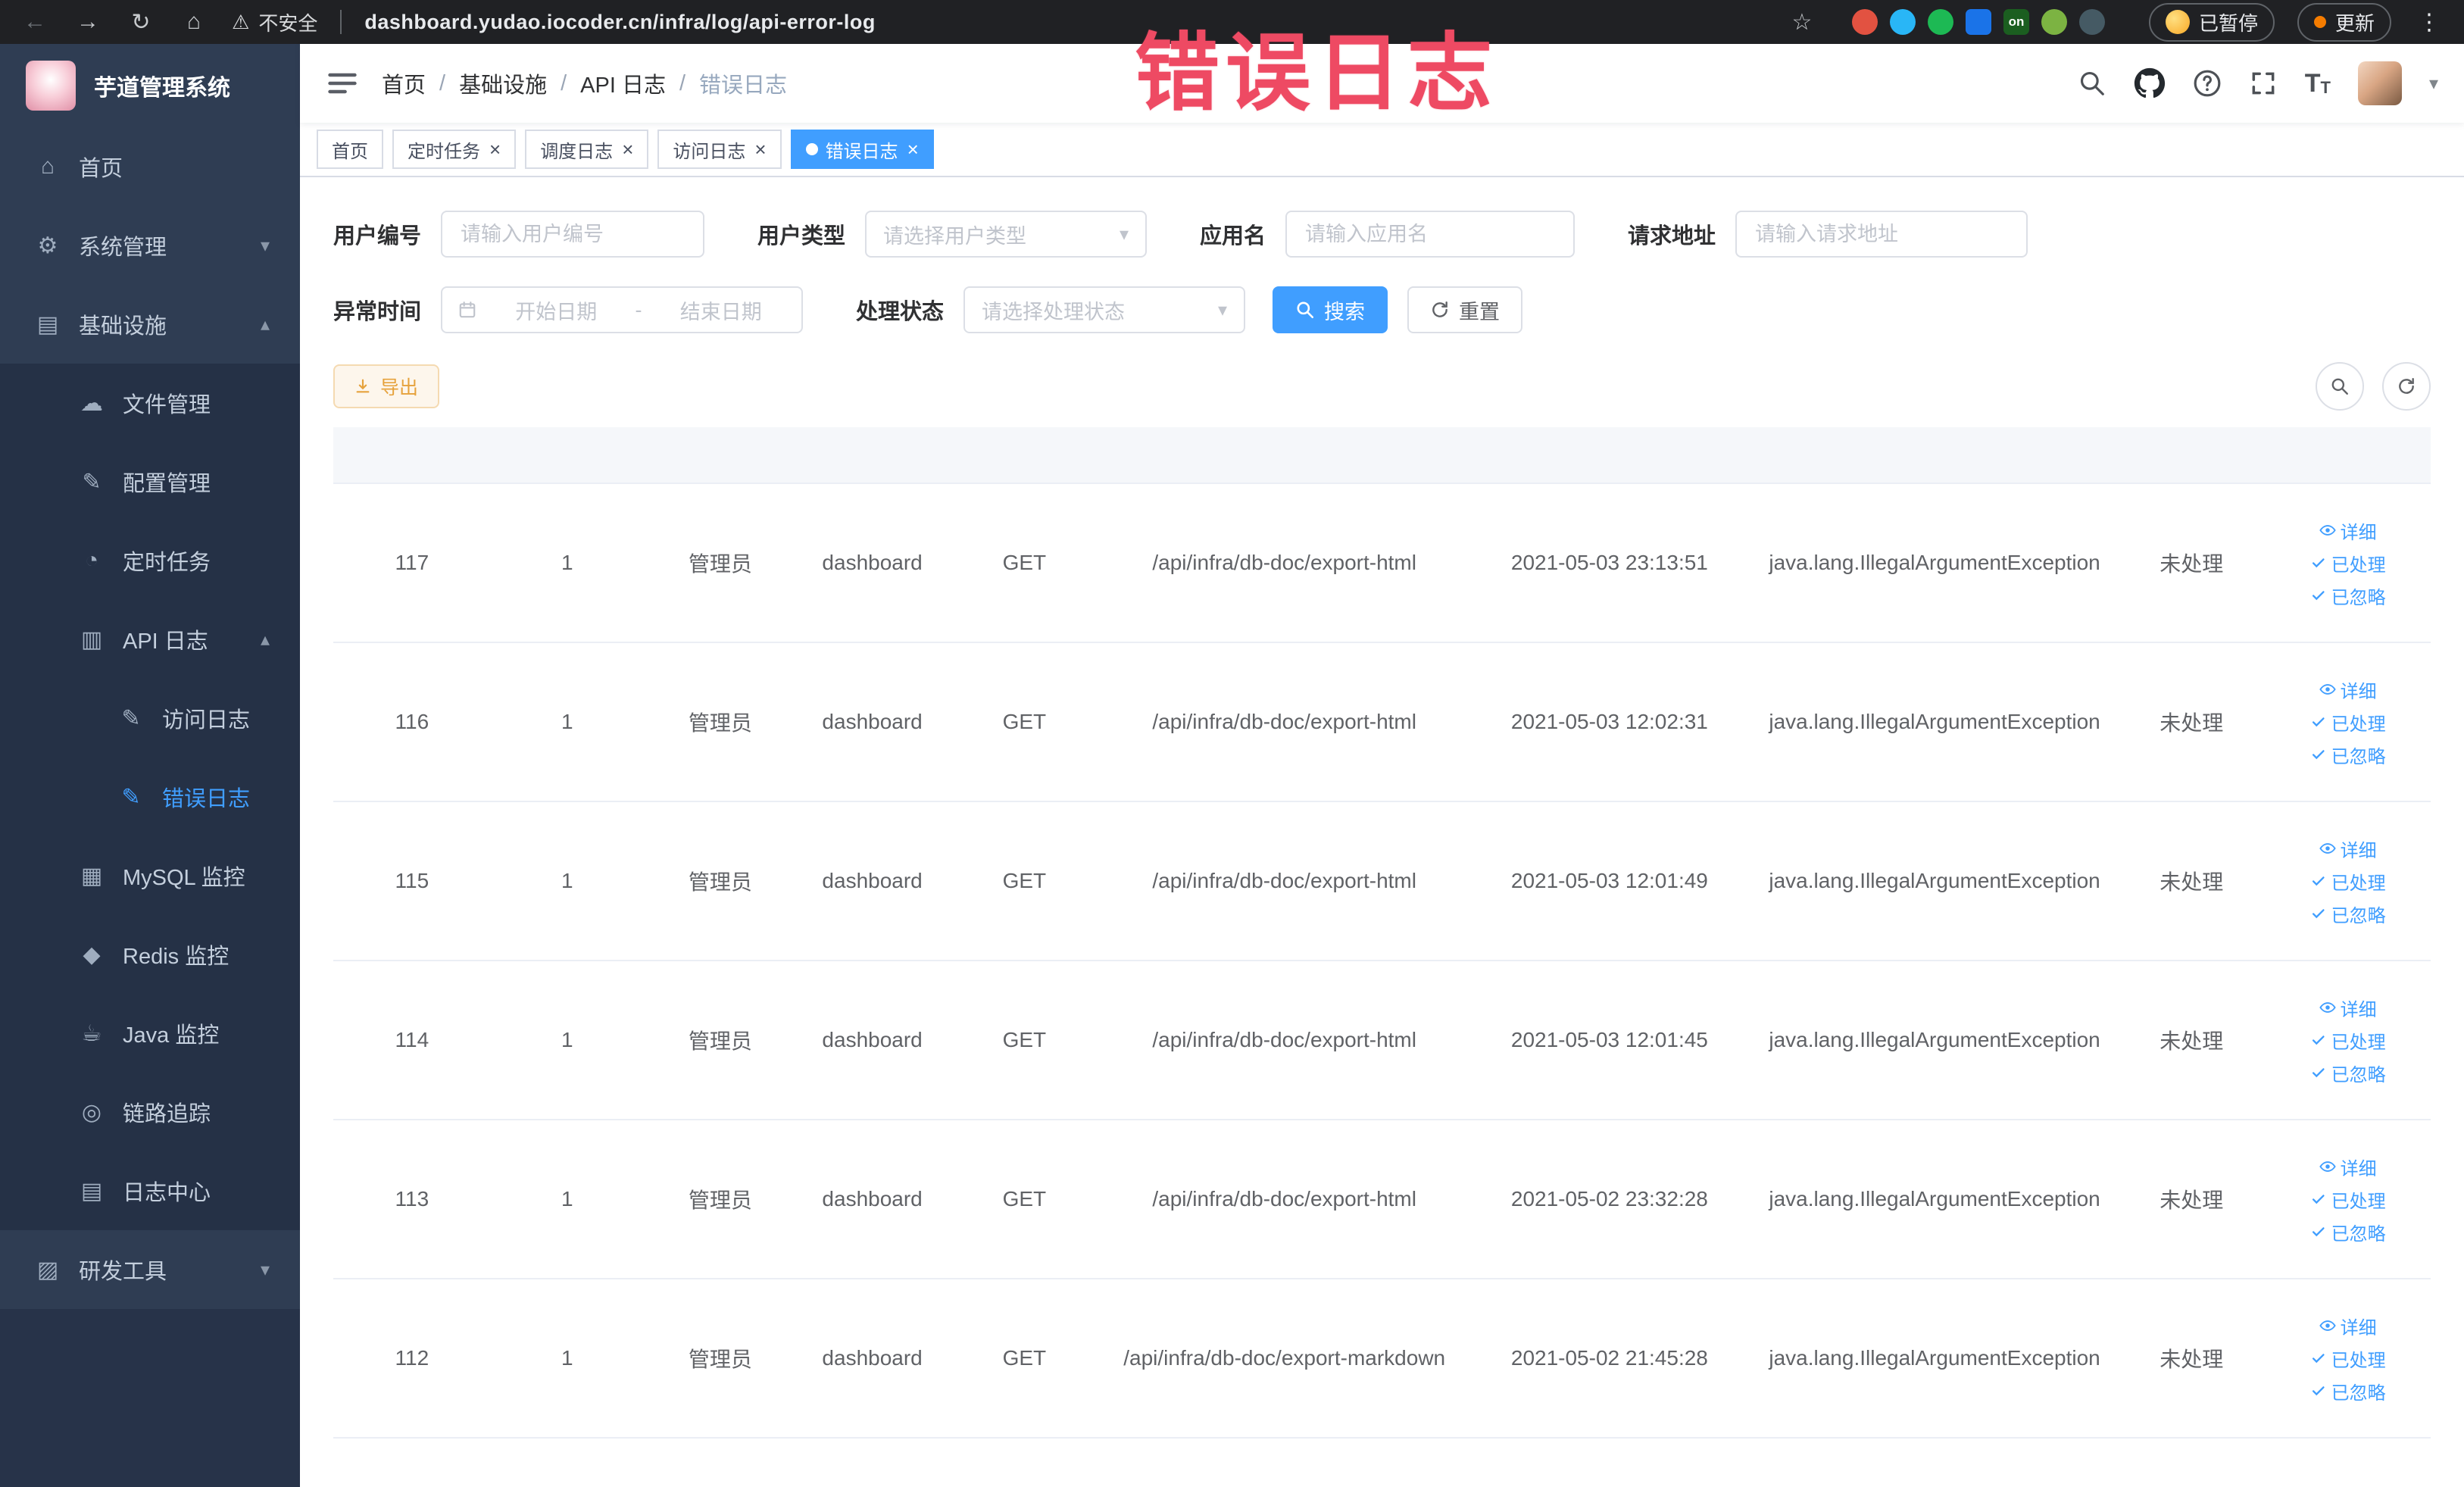 The height and width of the screenshot is (1487, 2464). I want to click on update-button: 更新, so click(2344, 22).